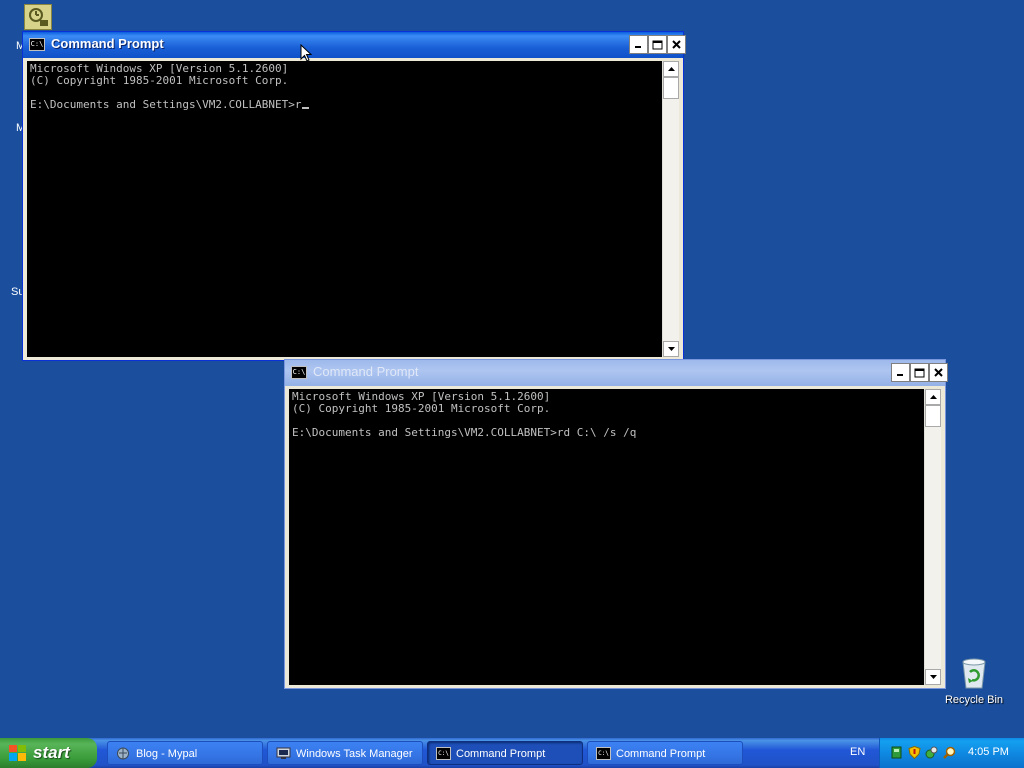 Image resolution: width=1024 pixels, height=768 pixels. What do you see at coordinates (974, 673) in the screenshot?
I see `recycle-bin-icon` at bounding box center [974, 673].